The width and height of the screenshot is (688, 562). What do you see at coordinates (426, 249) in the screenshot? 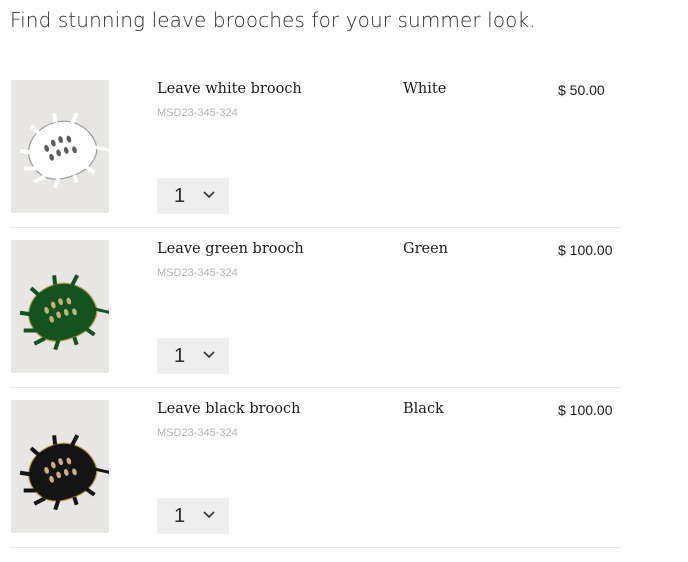
I see `product-color: Green` at bounding box center [426, 249].